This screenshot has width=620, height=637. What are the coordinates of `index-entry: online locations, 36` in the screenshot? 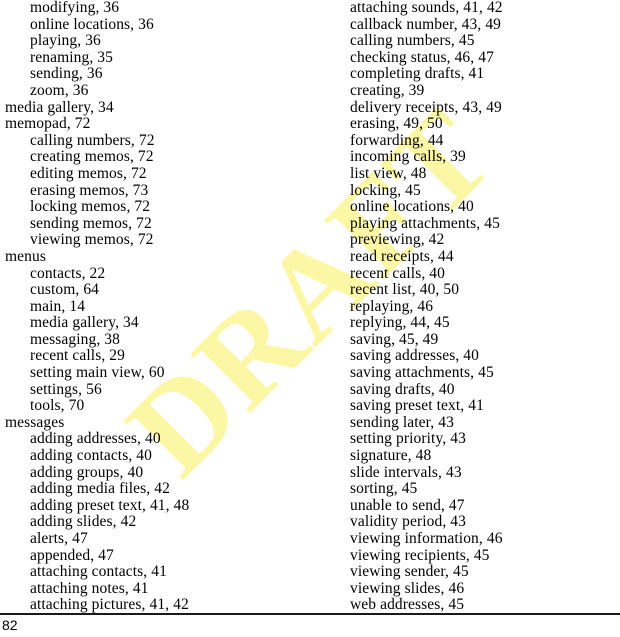 It's located at (92, 24).